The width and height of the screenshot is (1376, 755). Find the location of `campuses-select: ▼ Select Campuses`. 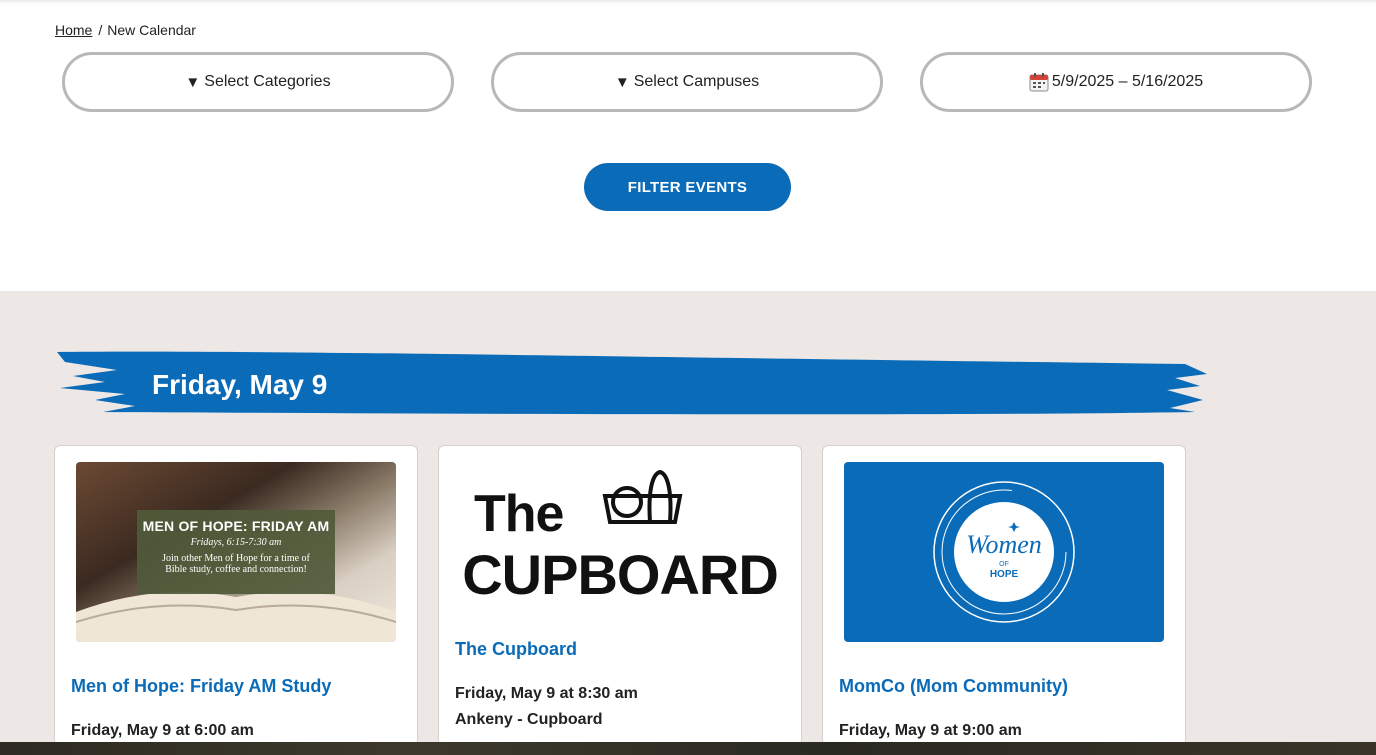

campuses-select: ▼ Select Campuses is located at coordinates (687, 82).